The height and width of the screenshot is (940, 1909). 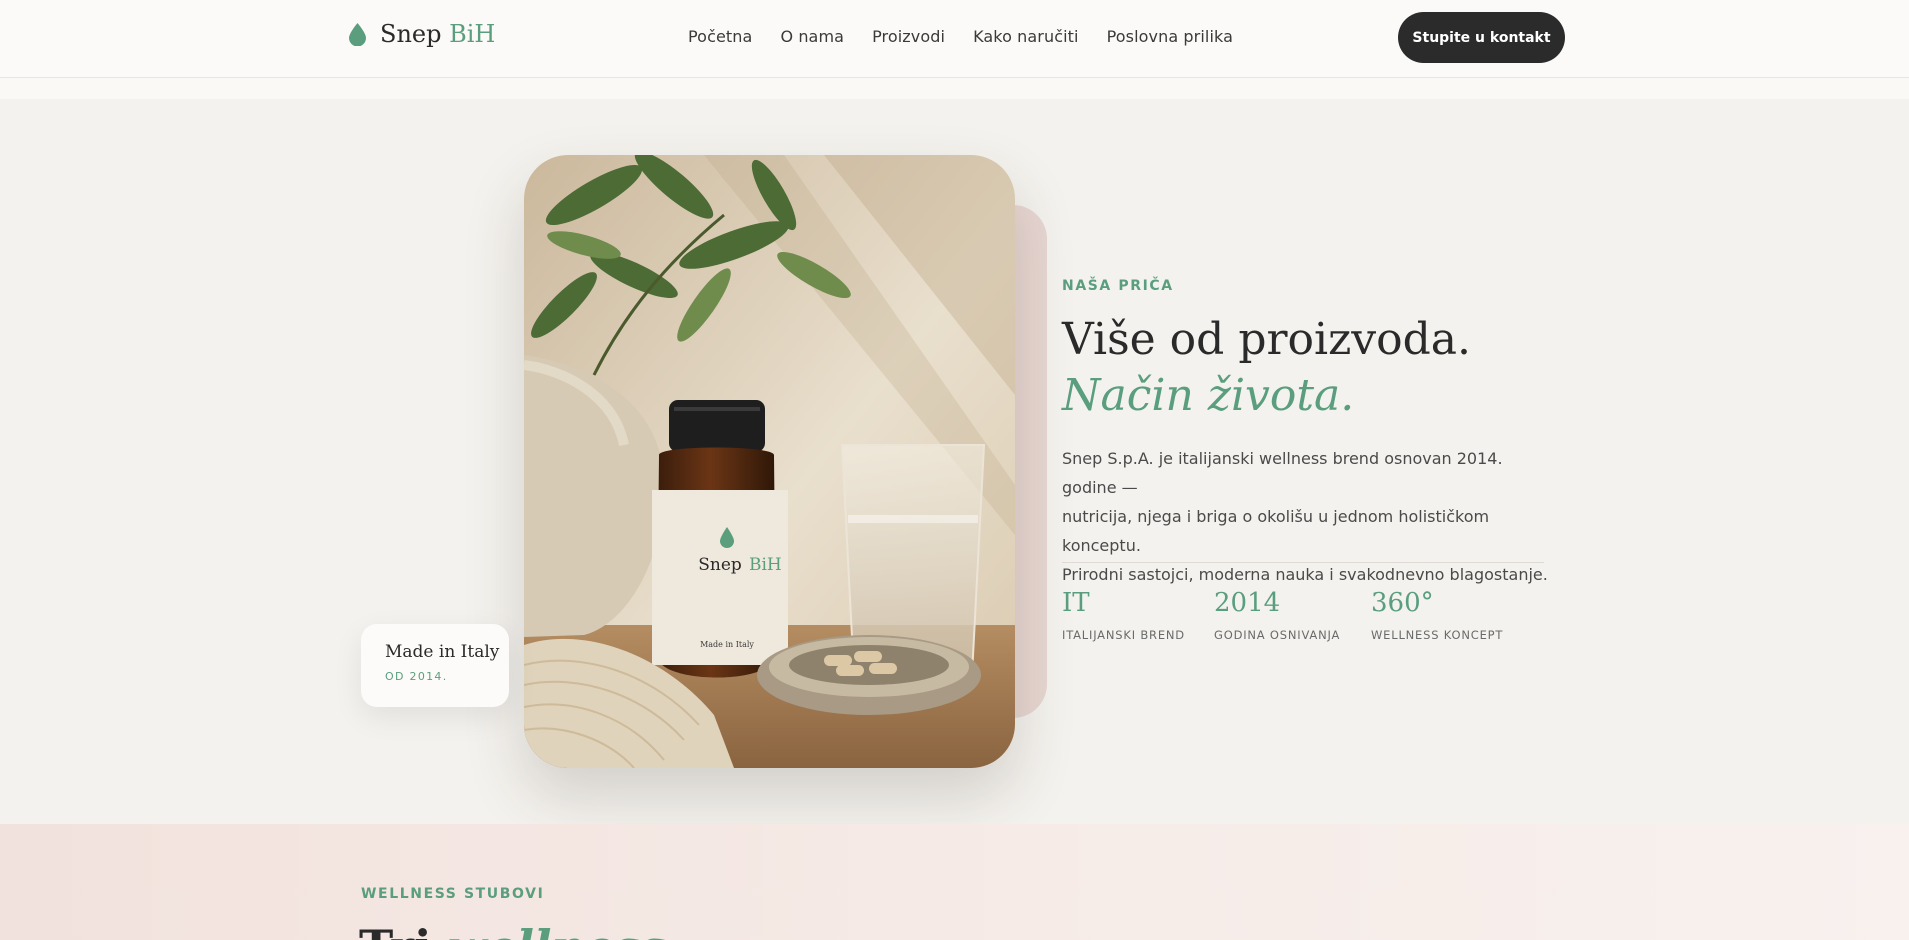 What do you see at coordinates (1123, 635) in the screenshot?
I see `stat-label: ITALIJANSKI BREND` at bounding box center [1123, 635].